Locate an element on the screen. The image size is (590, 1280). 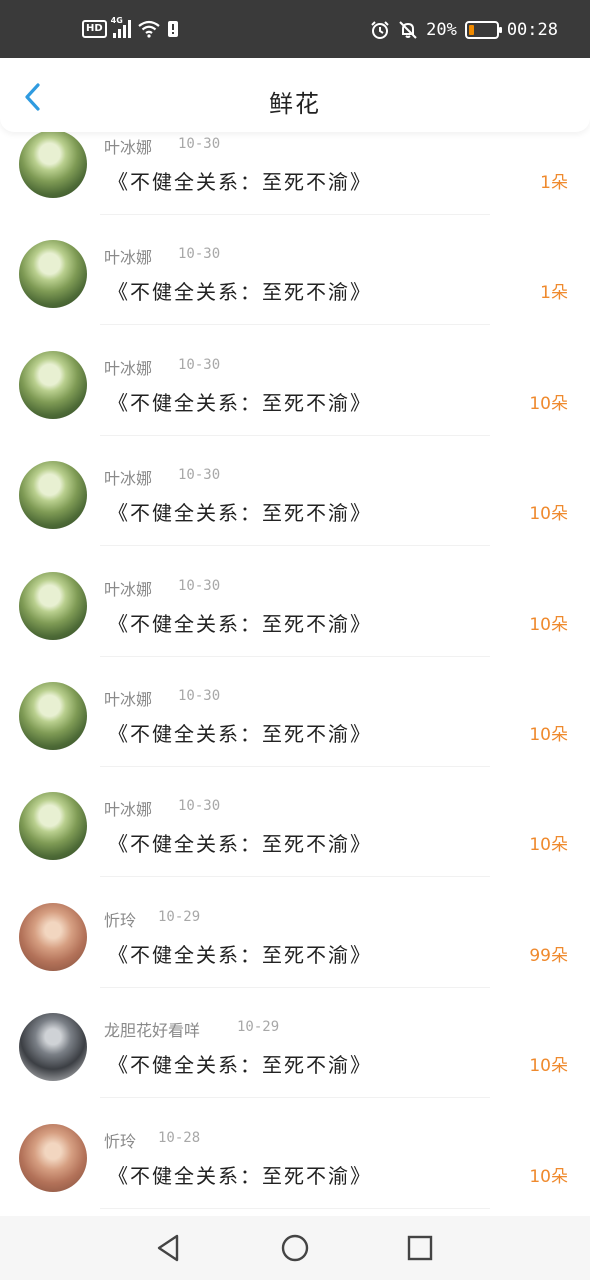
navigation-bar is located at coordinates (295, 1248).